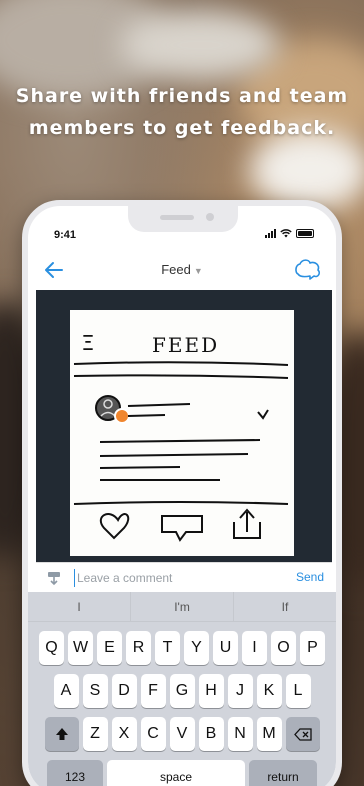 The image size is (364, 786). I want to click on key-c: C, so click(153, 734).